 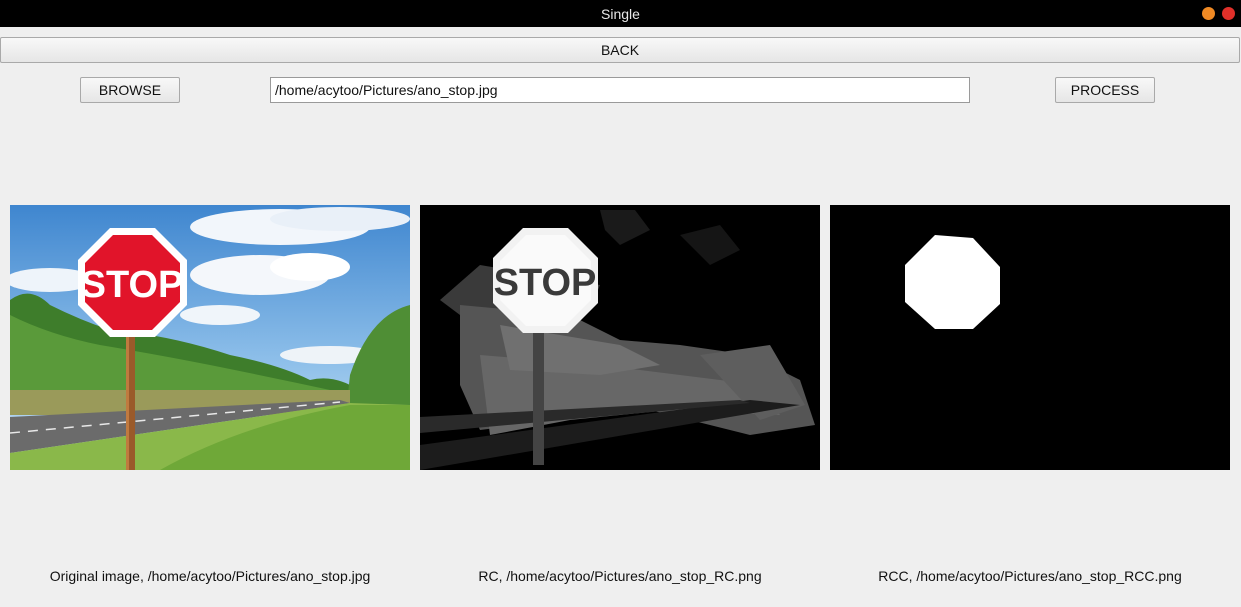 What do you see at coordinates (1228, 13) in the screenshot?
I see `close-button` at bounding box center [1228, 13].